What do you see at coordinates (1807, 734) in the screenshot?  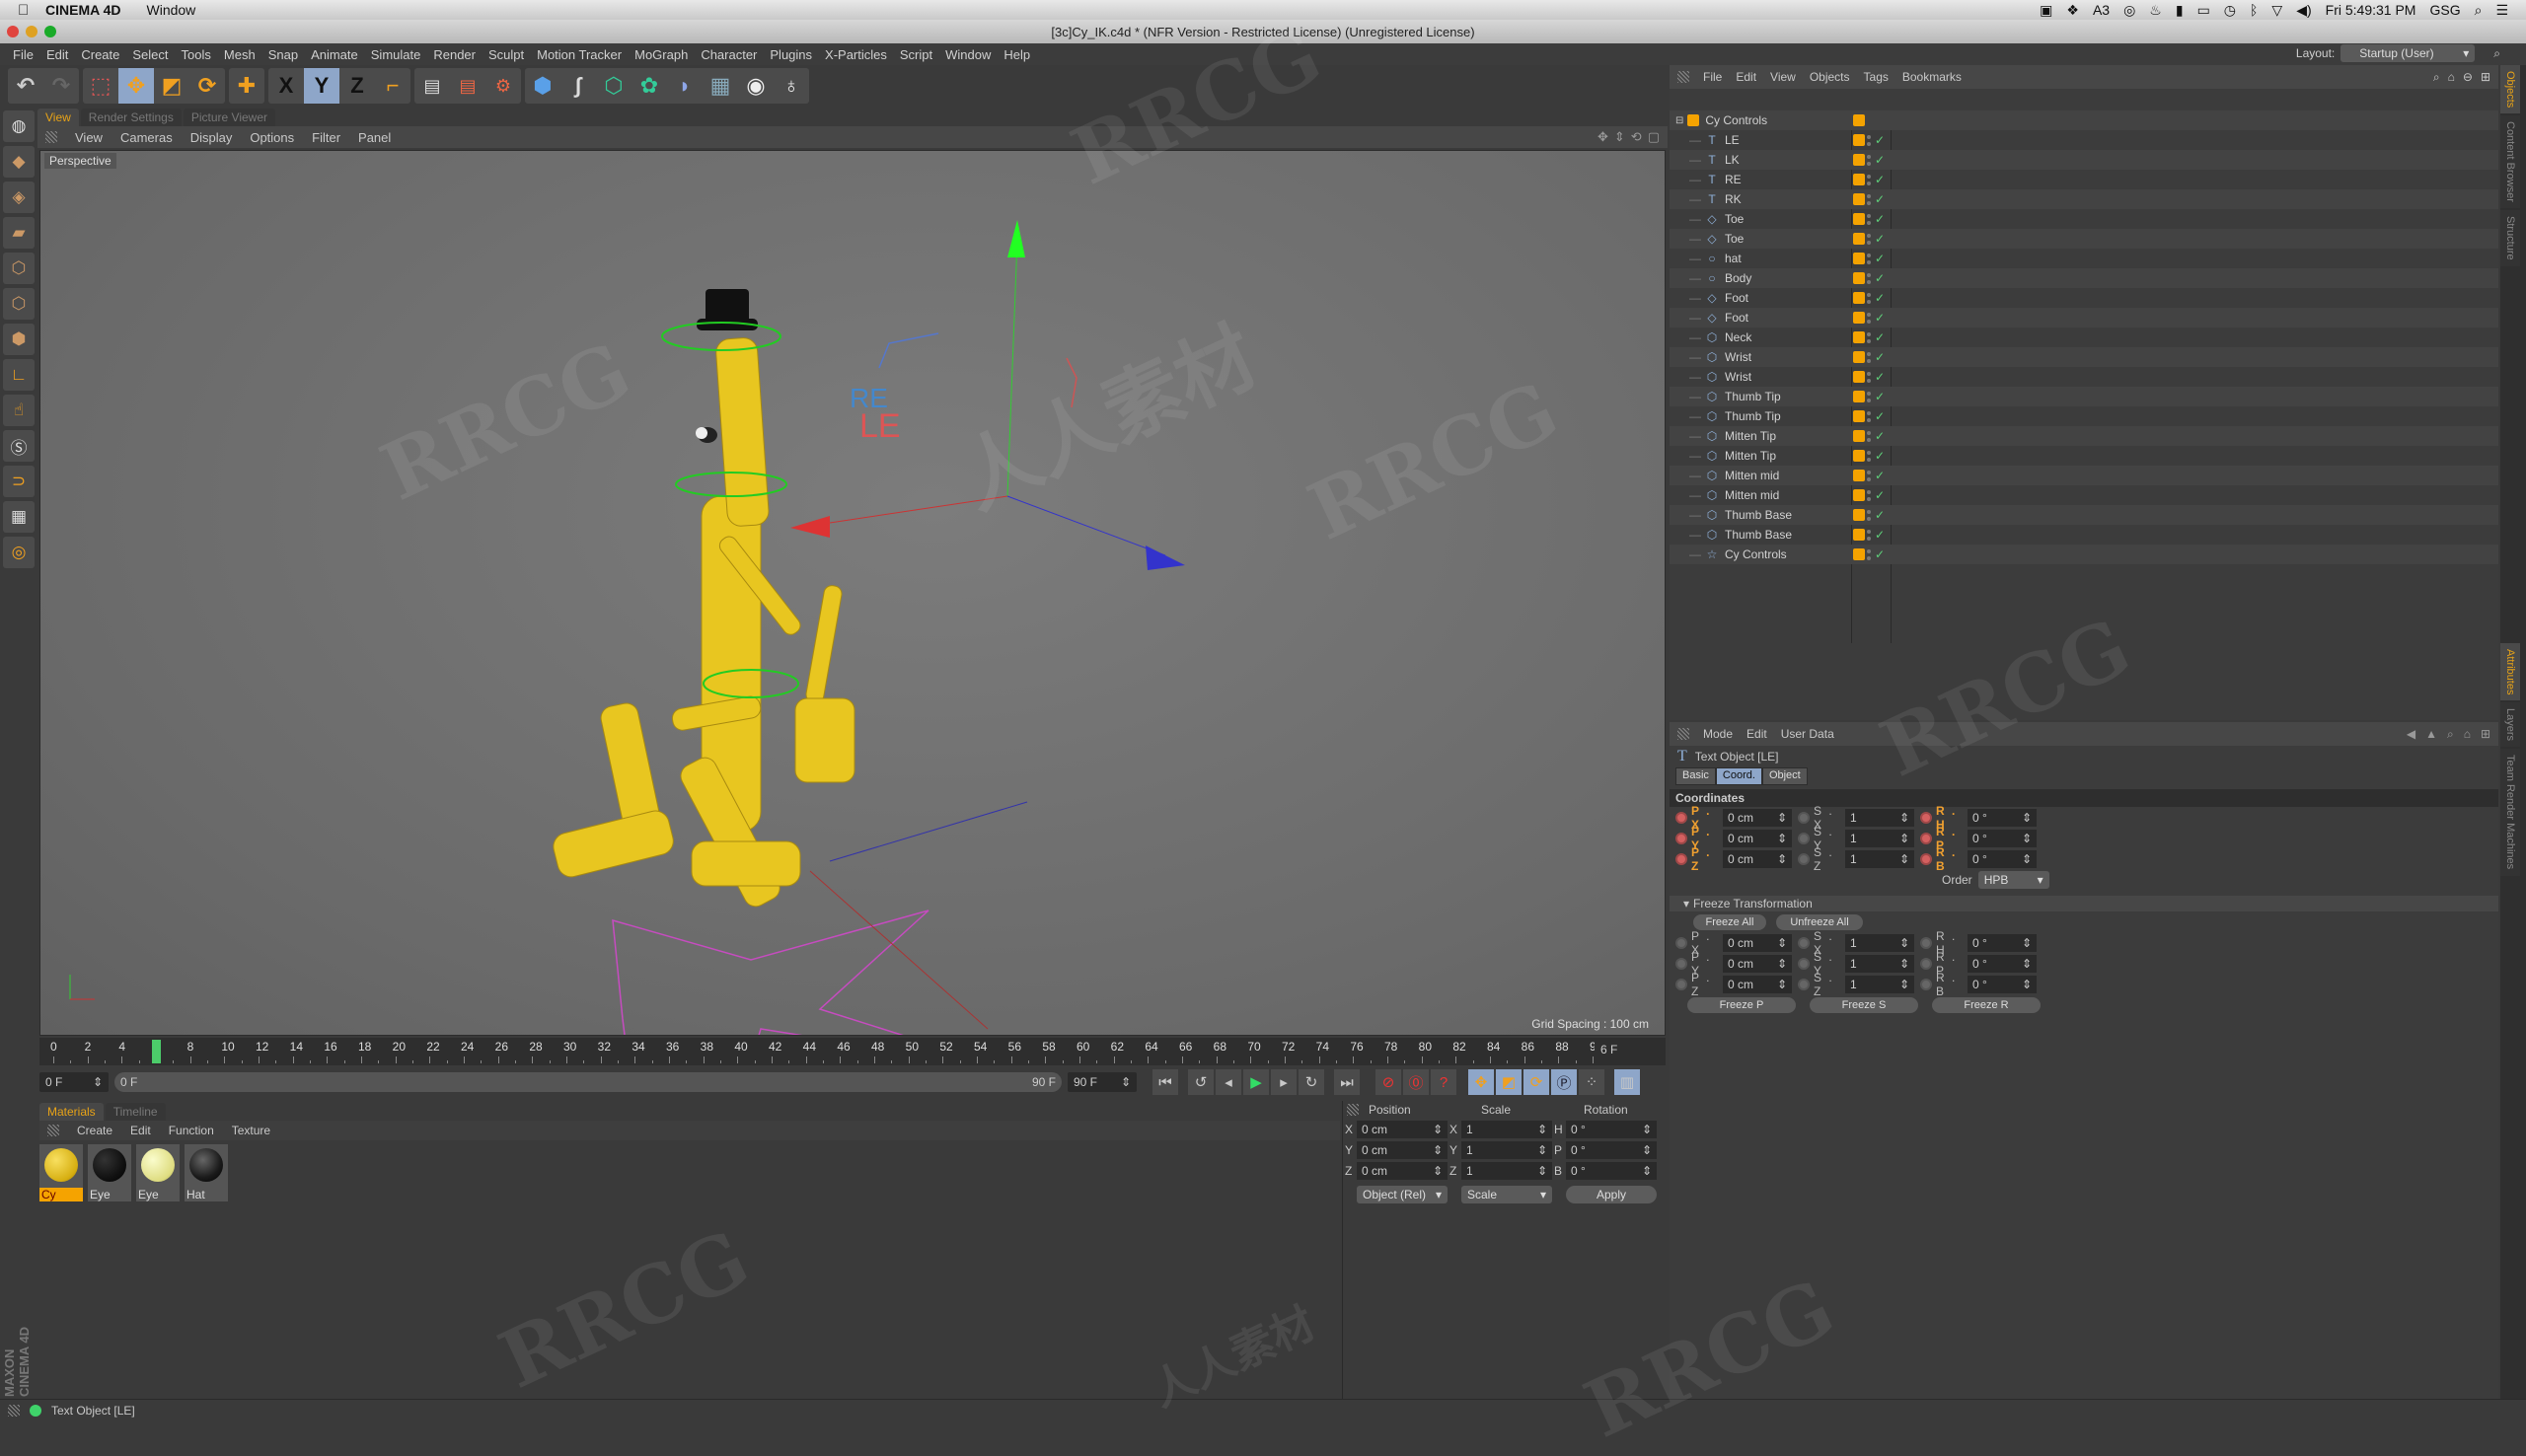 I see `attributes-menu-user-data: User Data` at bounding box center [1807, 734].